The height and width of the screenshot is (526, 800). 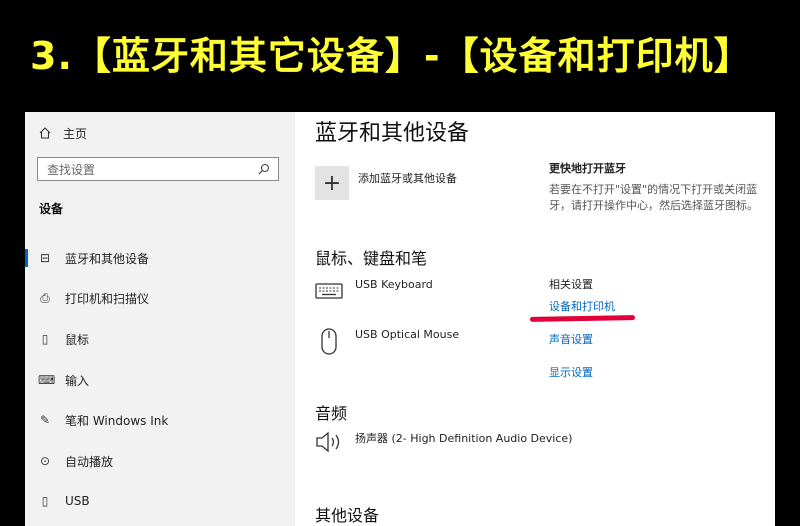 What do you see at coordinates (45, 339) in the screenshot?
I see `mouse-icon: ▯` at bounding box center [45, 339].